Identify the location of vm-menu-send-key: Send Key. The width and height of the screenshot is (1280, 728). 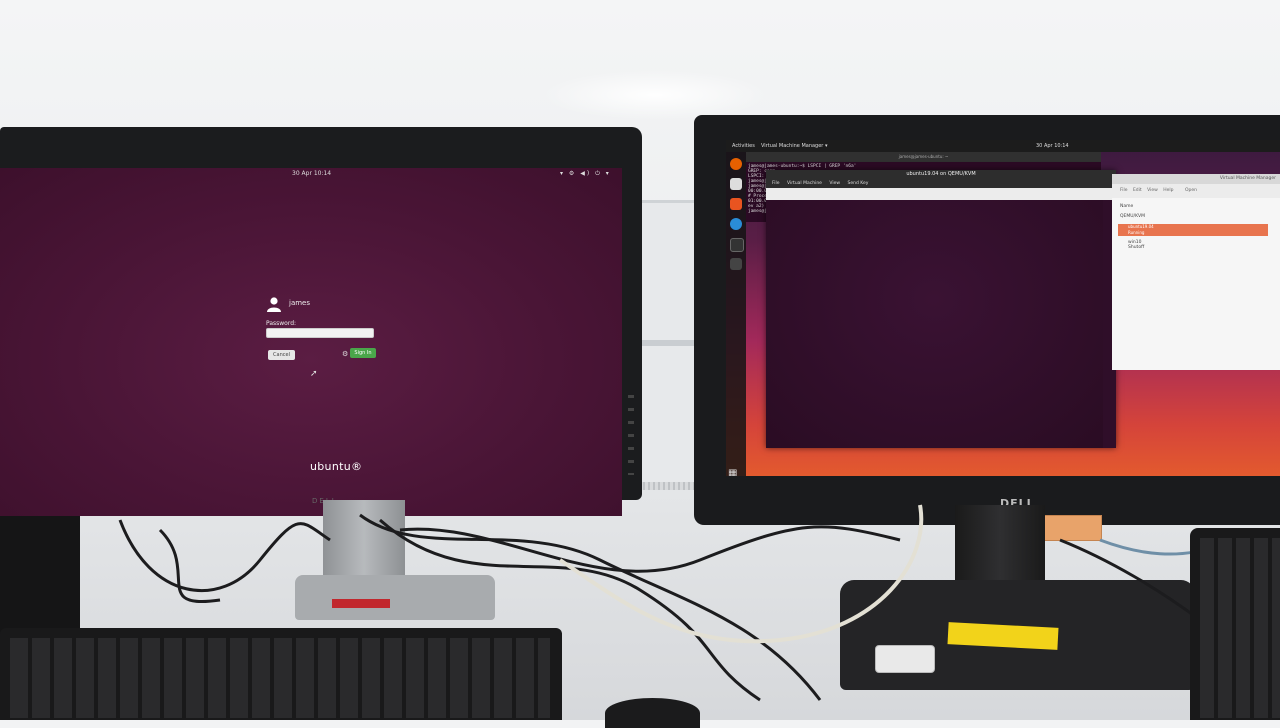
(858, 183).